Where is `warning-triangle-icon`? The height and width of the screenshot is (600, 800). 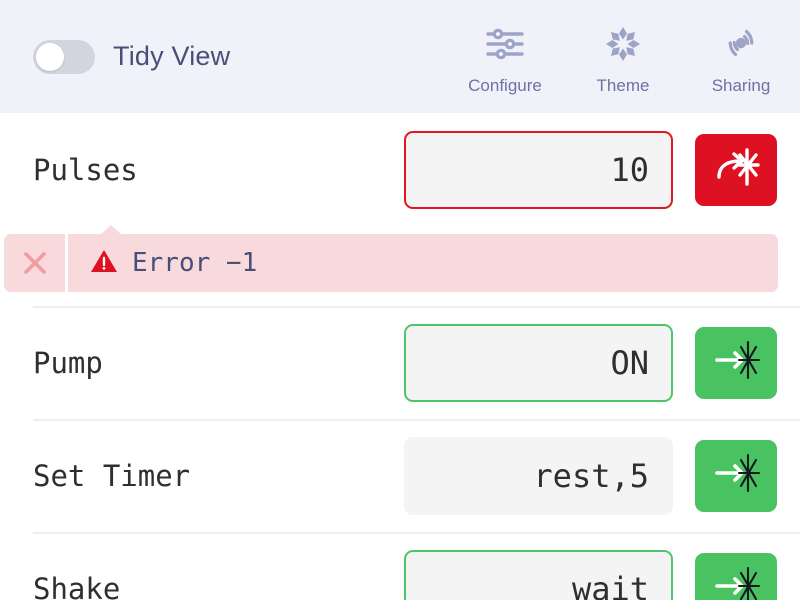 warning-triangle-icon is located at coordinates (104, 263).